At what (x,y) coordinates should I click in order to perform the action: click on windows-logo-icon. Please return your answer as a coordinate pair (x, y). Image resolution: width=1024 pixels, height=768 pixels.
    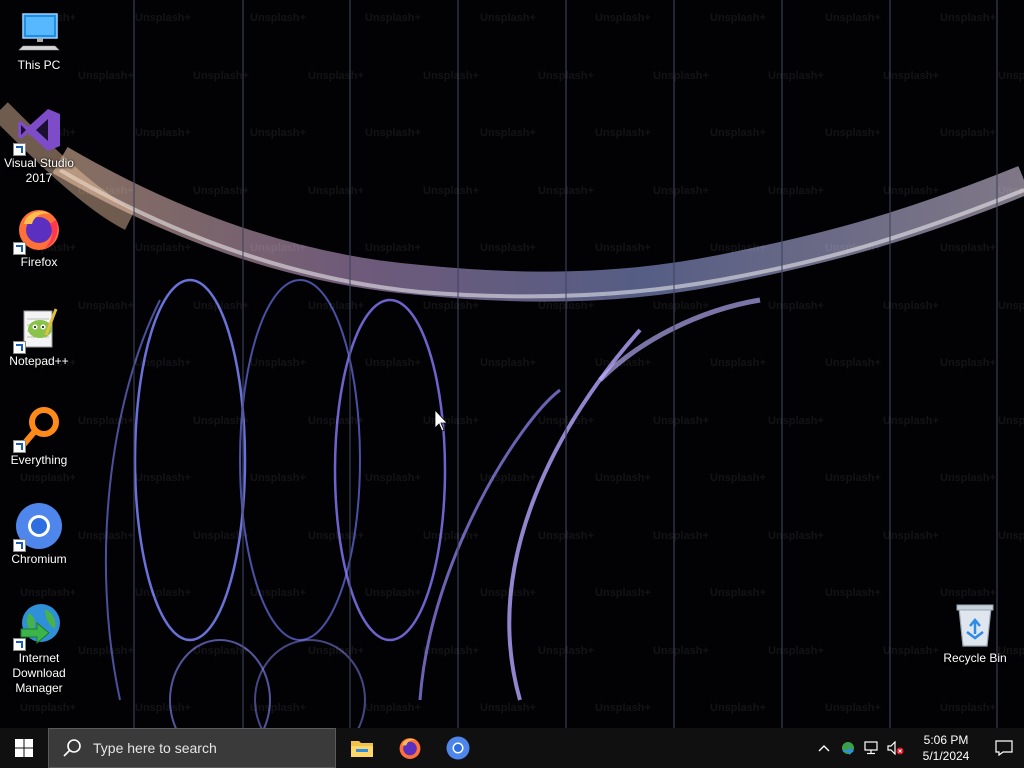
    Looking at the image, I should click on (24, 748).